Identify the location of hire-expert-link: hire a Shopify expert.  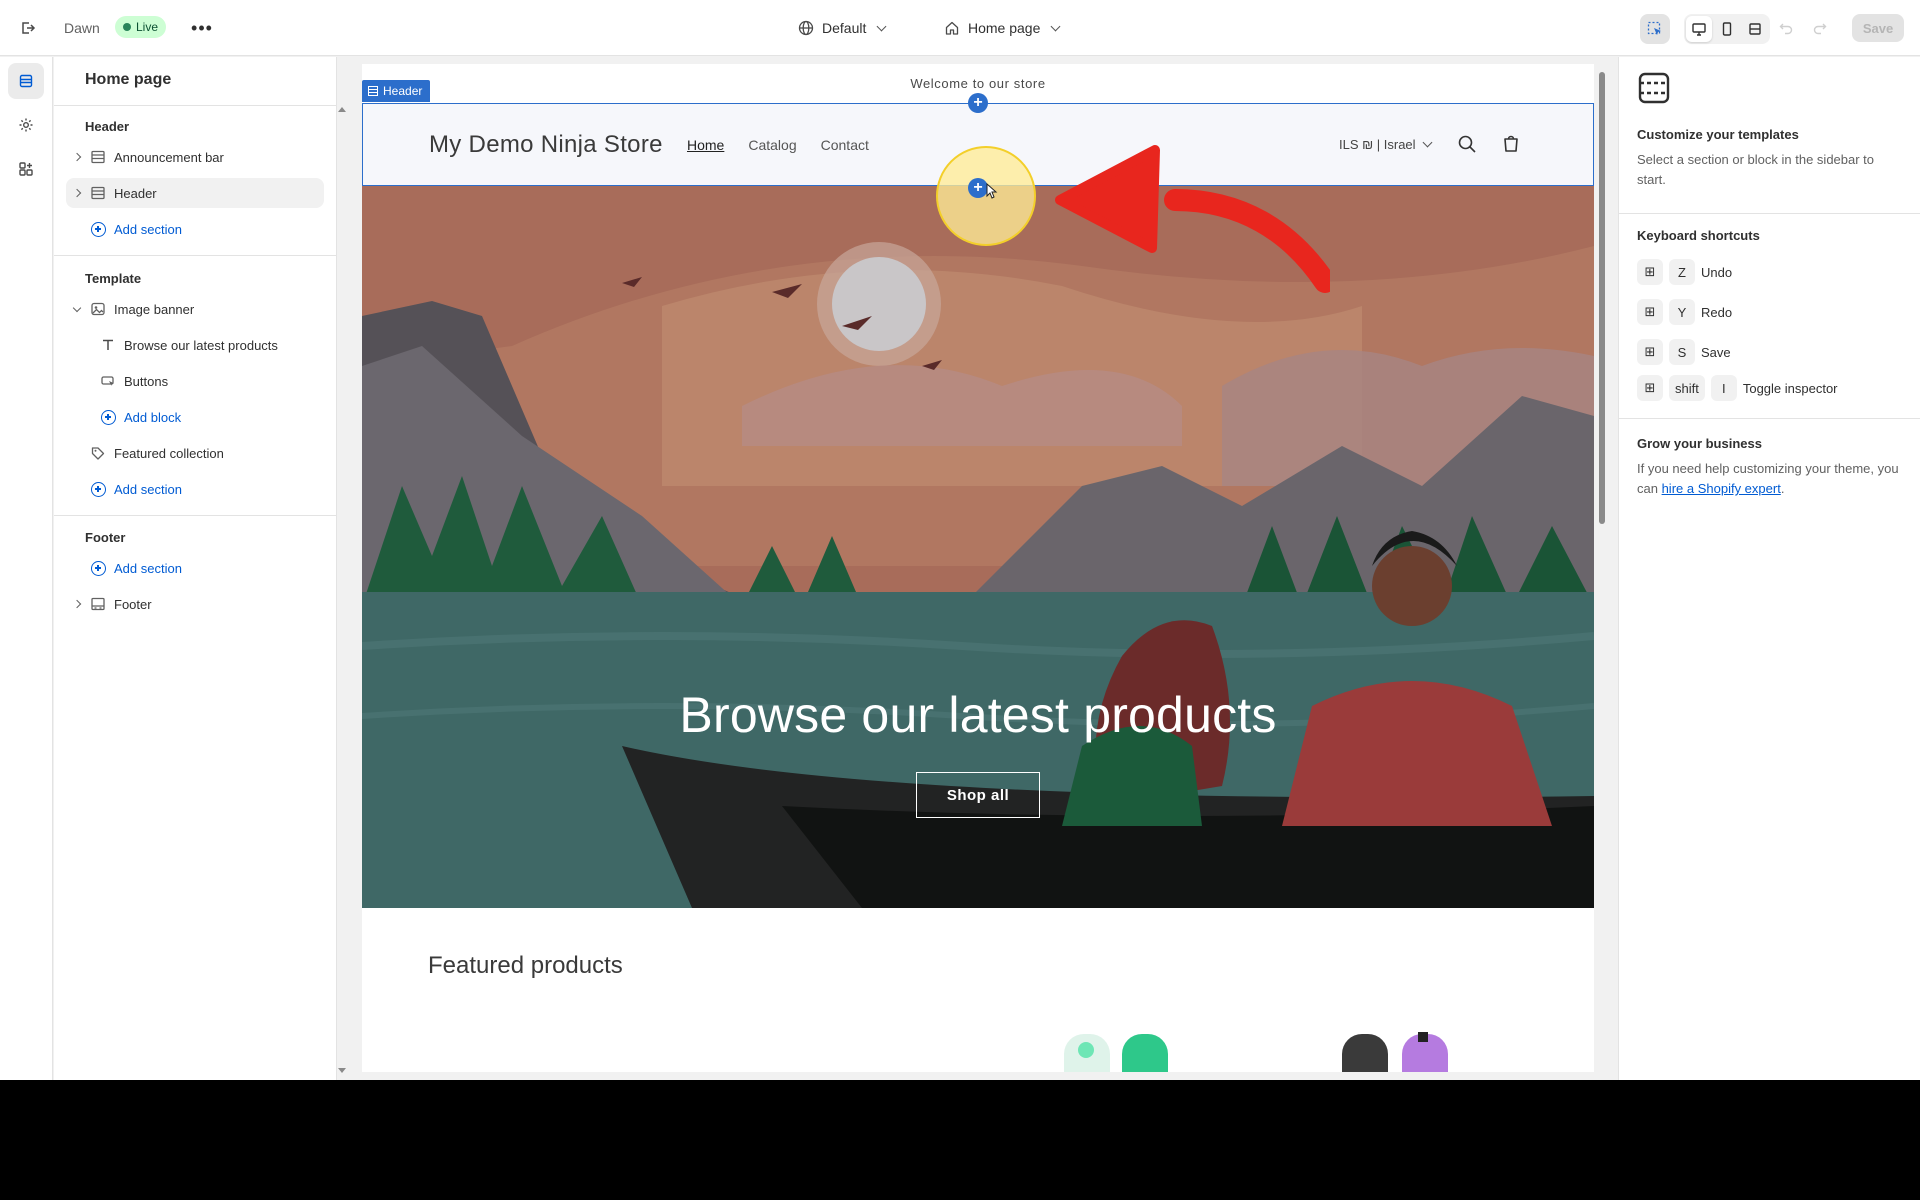
(1721, 488).